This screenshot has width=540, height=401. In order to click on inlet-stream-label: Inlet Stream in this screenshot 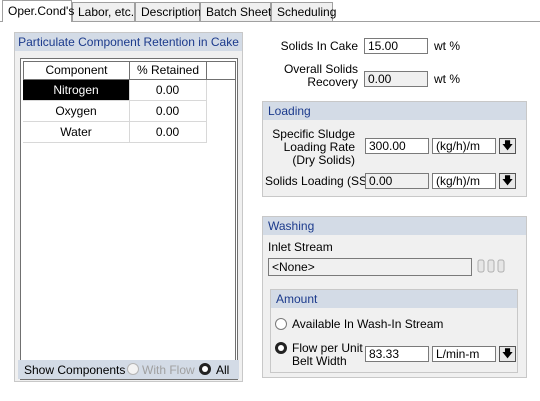, I will do `click(300, 247)`.